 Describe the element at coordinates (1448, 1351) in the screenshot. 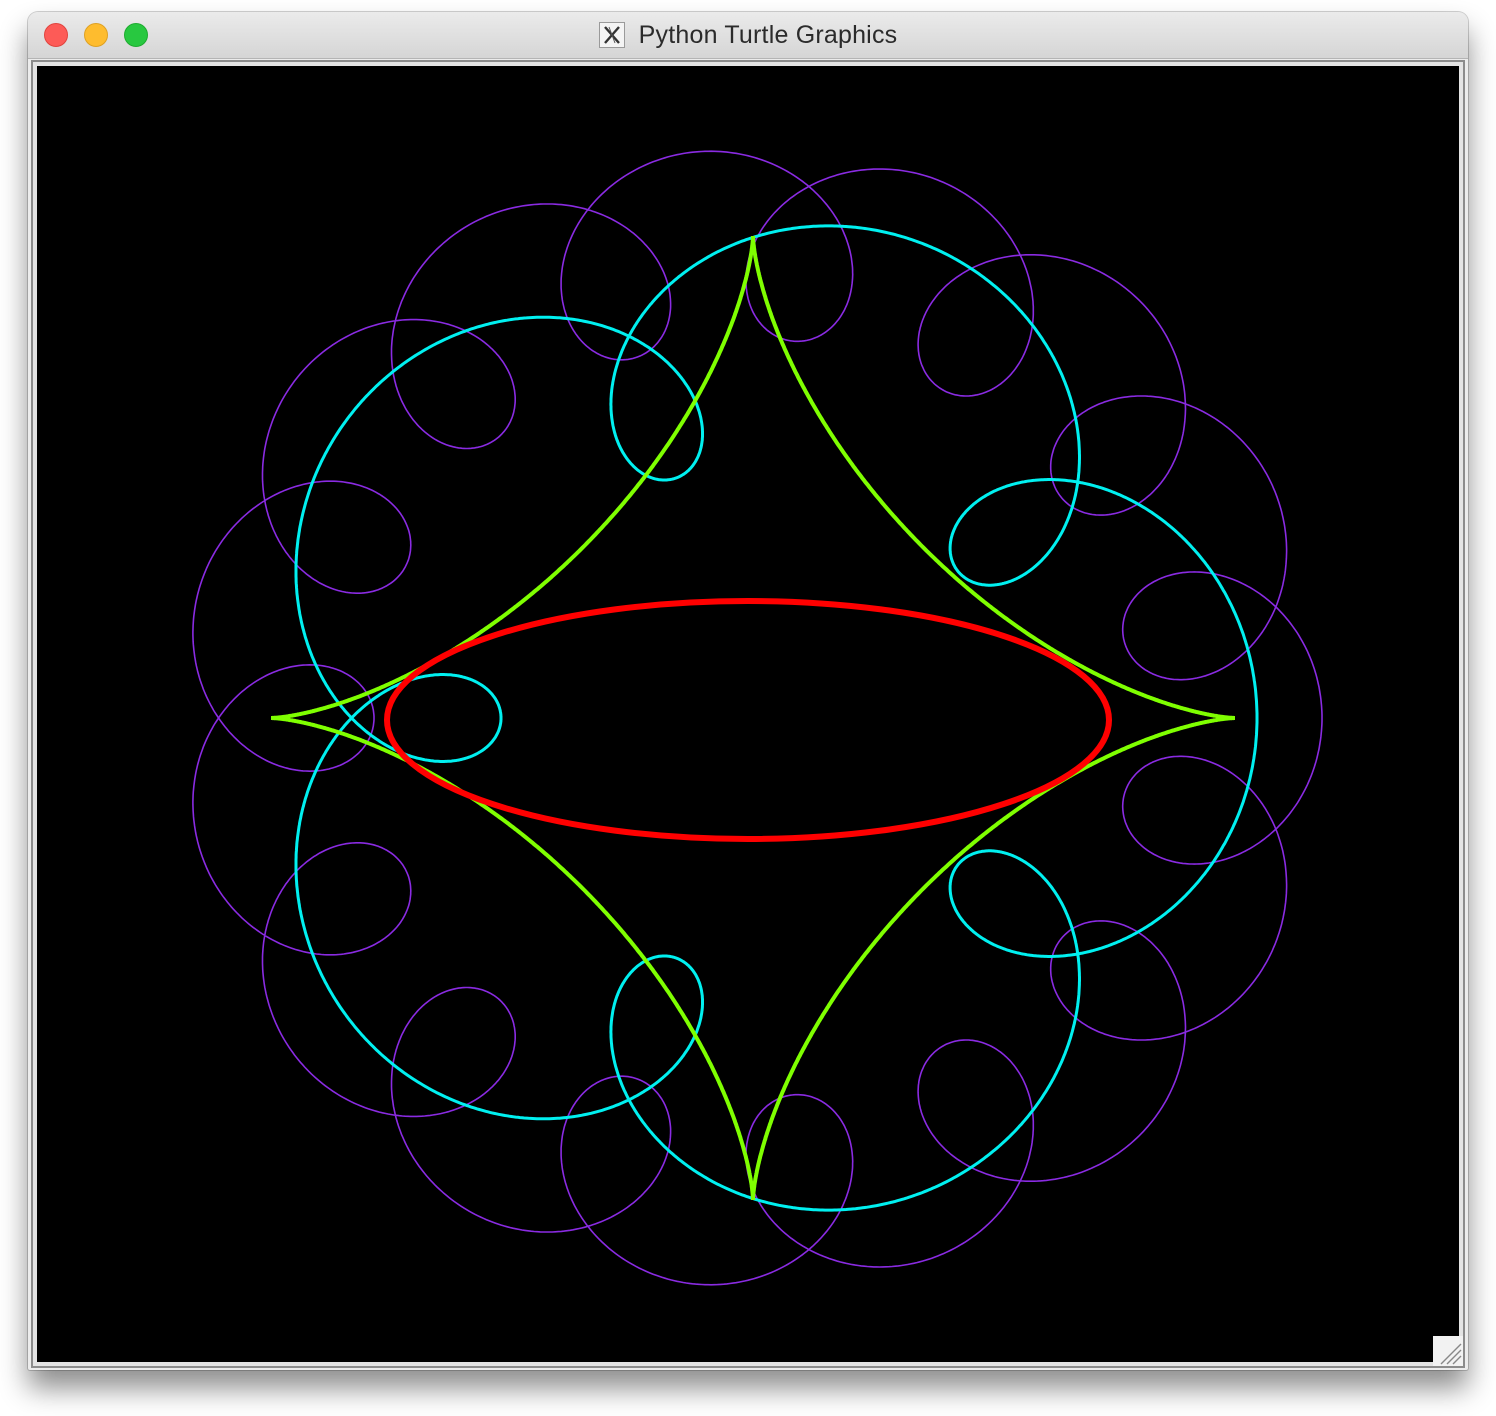

I see `resize-grip` at that location.